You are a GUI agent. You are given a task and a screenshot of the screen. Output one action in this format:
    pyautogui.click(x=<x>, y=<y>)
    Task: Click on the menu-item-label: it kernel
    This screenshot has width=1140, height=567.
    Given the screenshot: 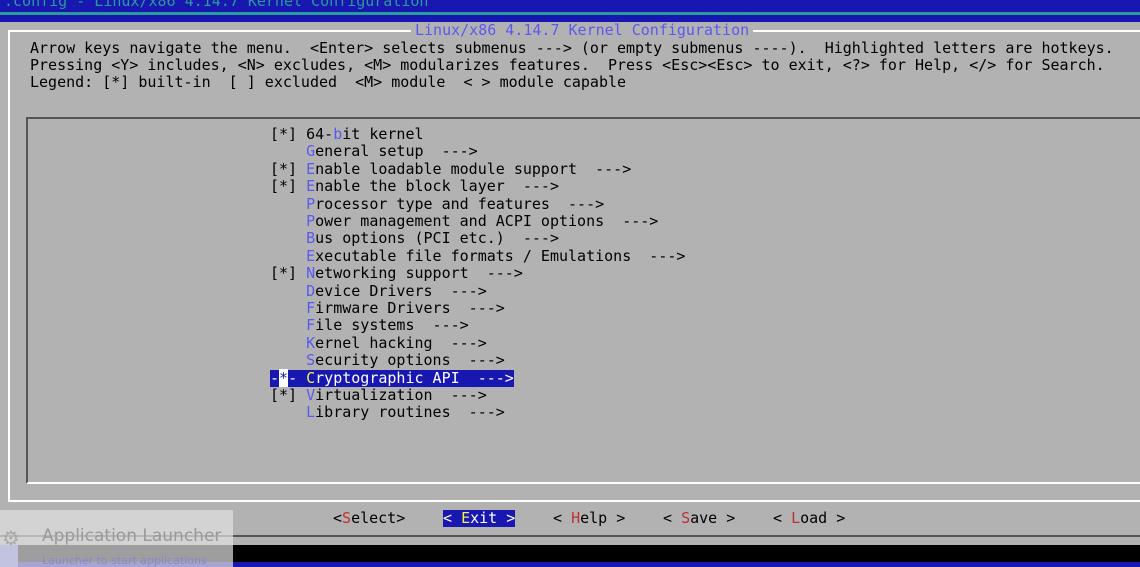 What is the action you would take?
    pyautogui.click(x=383, y=134)
    